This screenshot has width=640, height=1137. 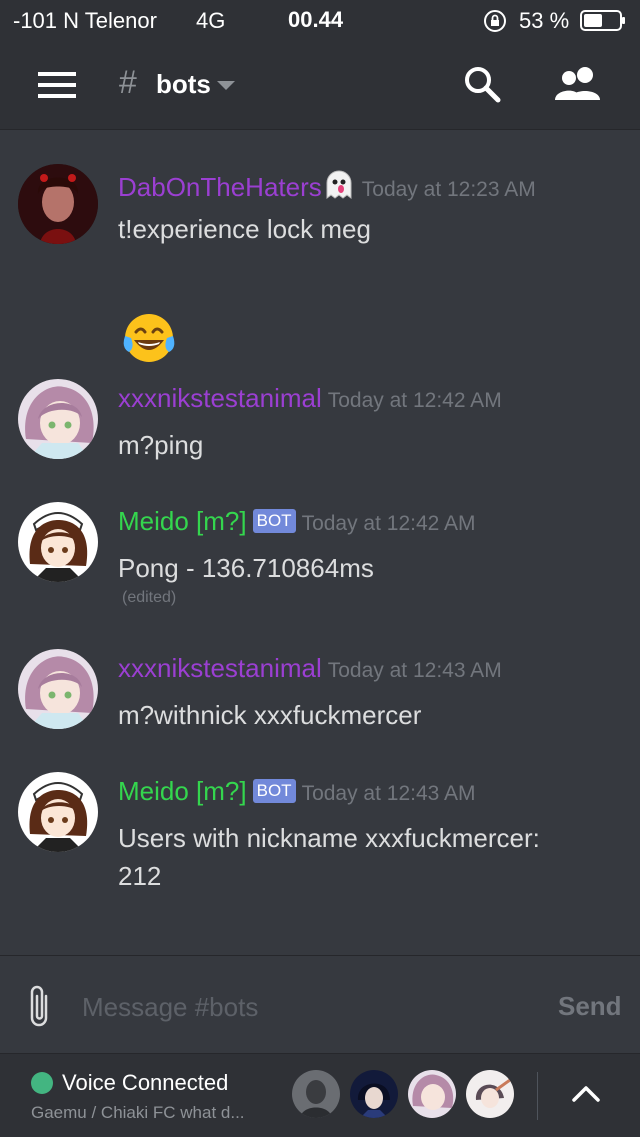 I want to click on carrier-label: -101 N Telenor, so click(x=85, y=20).